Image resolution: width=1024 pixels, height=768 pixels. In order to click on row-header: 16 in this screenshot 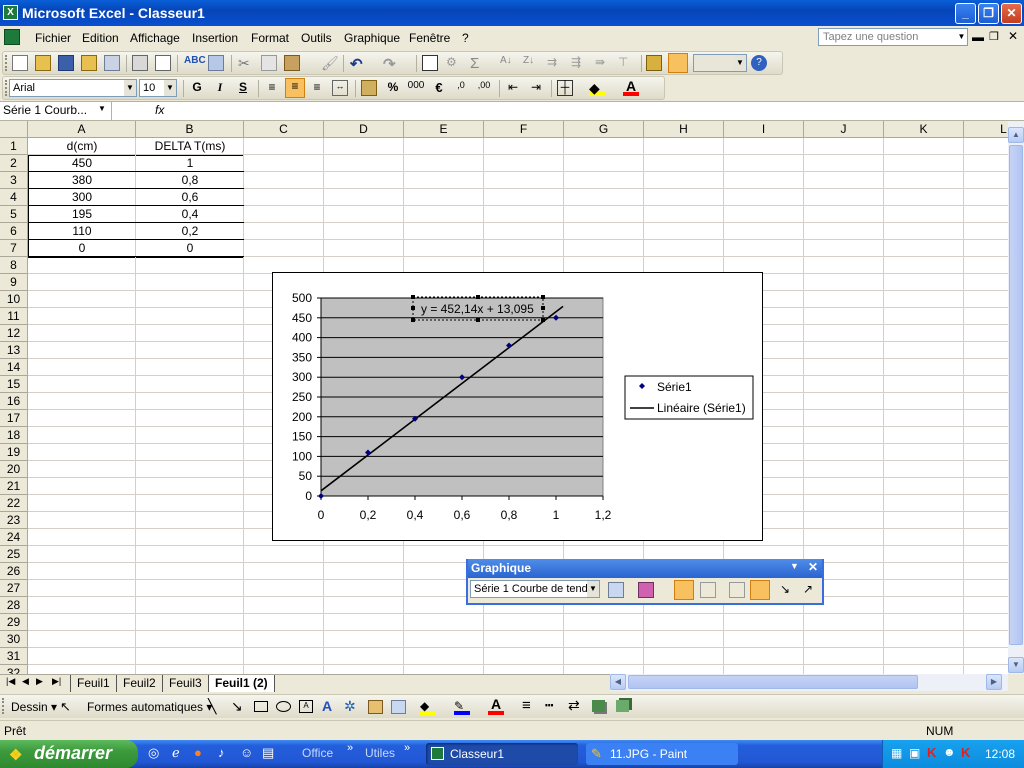, I will do `click(14, 401)`.